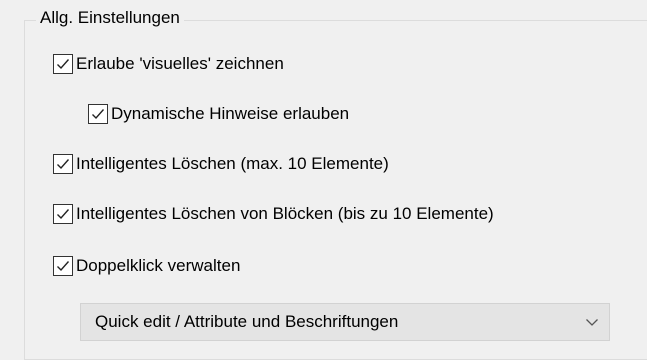  I want to click on dynamic-hints-checkbox, so click(98, 114).